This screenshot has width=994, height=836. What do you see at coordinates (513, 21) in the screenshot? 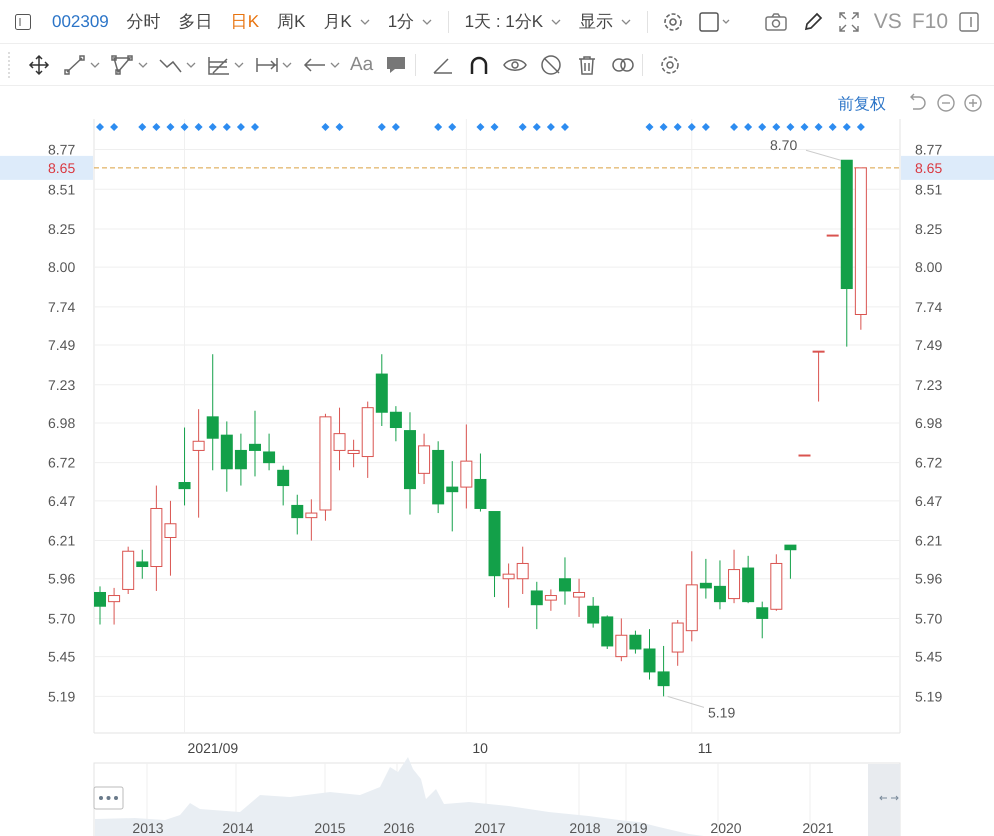
I see `interval-dropdown: 1天 : 1分K` at bounding box center [513, 21].